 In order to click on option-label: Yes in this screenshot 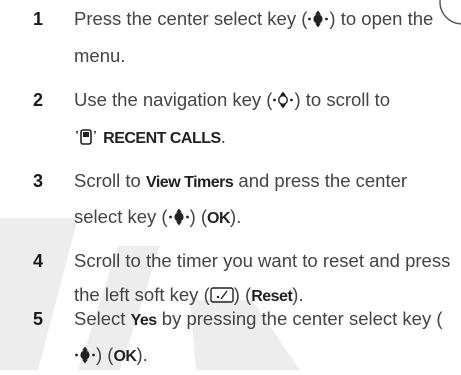, I will do `click(144, 320)`.